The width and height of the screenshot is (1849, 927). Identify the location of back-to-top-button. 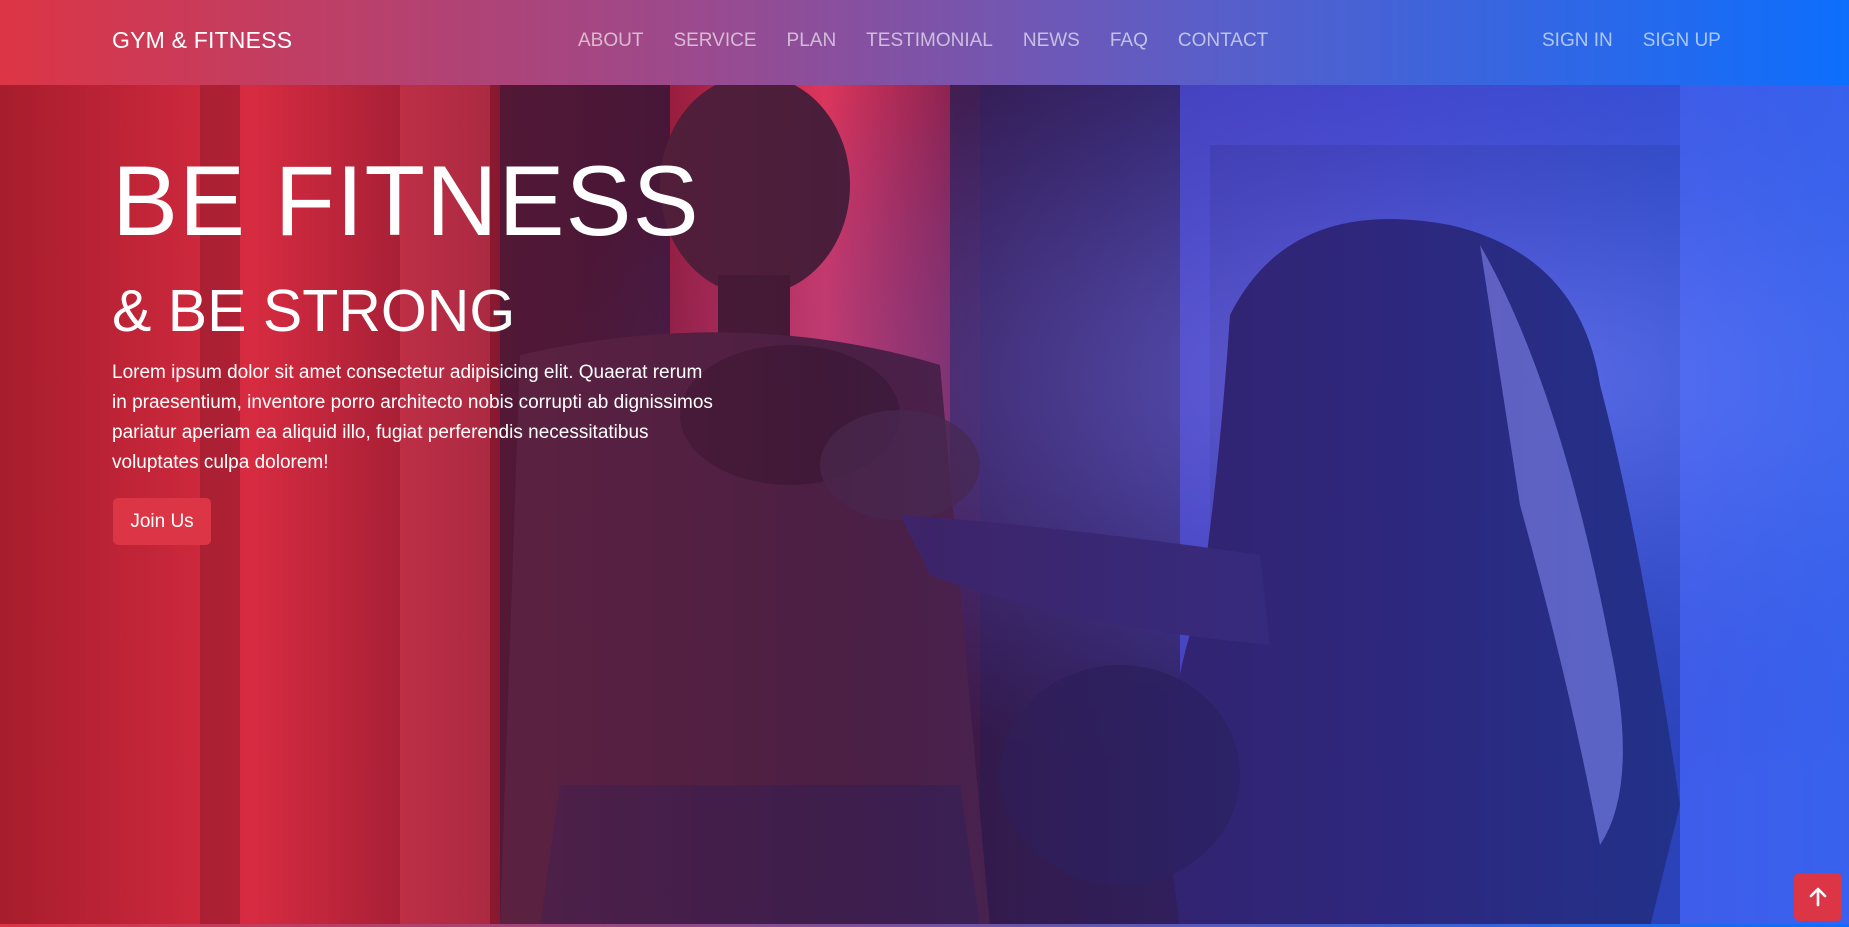
(1818, 897).